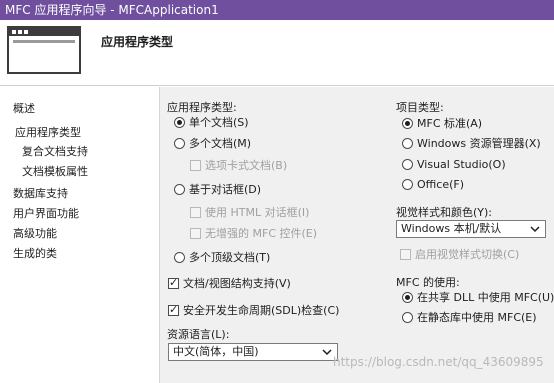  Describe the element at coordinates (137, 42) in the screenshot. I see `page-title: 应用程序类型` at that location.